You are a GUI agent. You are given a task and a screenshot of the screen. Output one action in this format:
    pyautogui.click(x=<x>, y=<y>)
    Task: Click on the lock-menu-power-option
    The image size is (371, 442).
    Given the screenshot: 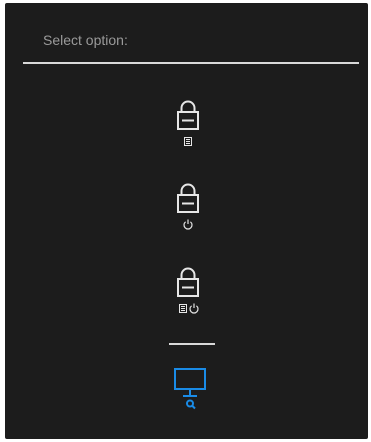 What is the action you would take?
    pyautogui.click(x=189, y=294)
    